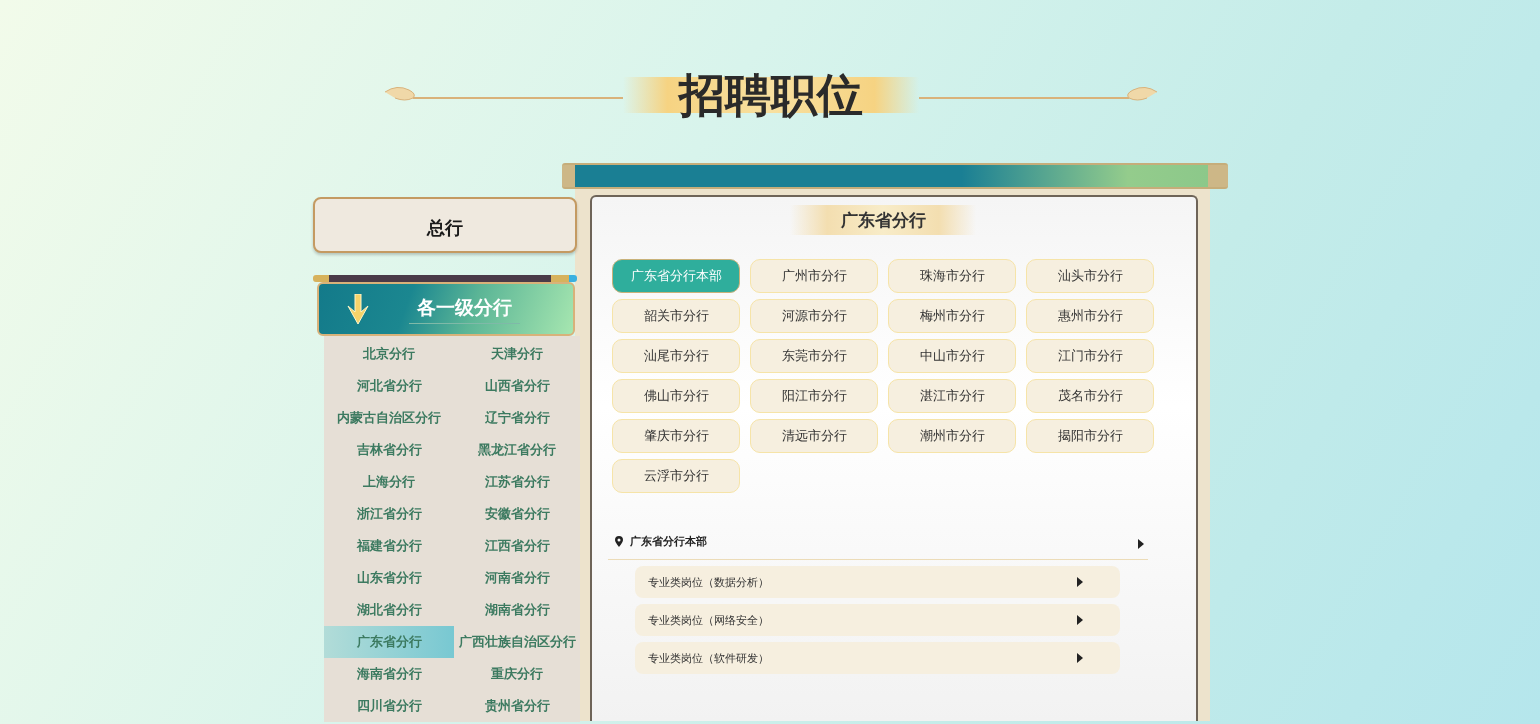 This screenshot has width=1540, height=724. What do you see at coordinates (814, 316) in the screenshot?
I see `sub-branch-button: 河源市分行` at bounding box center [814, 316].